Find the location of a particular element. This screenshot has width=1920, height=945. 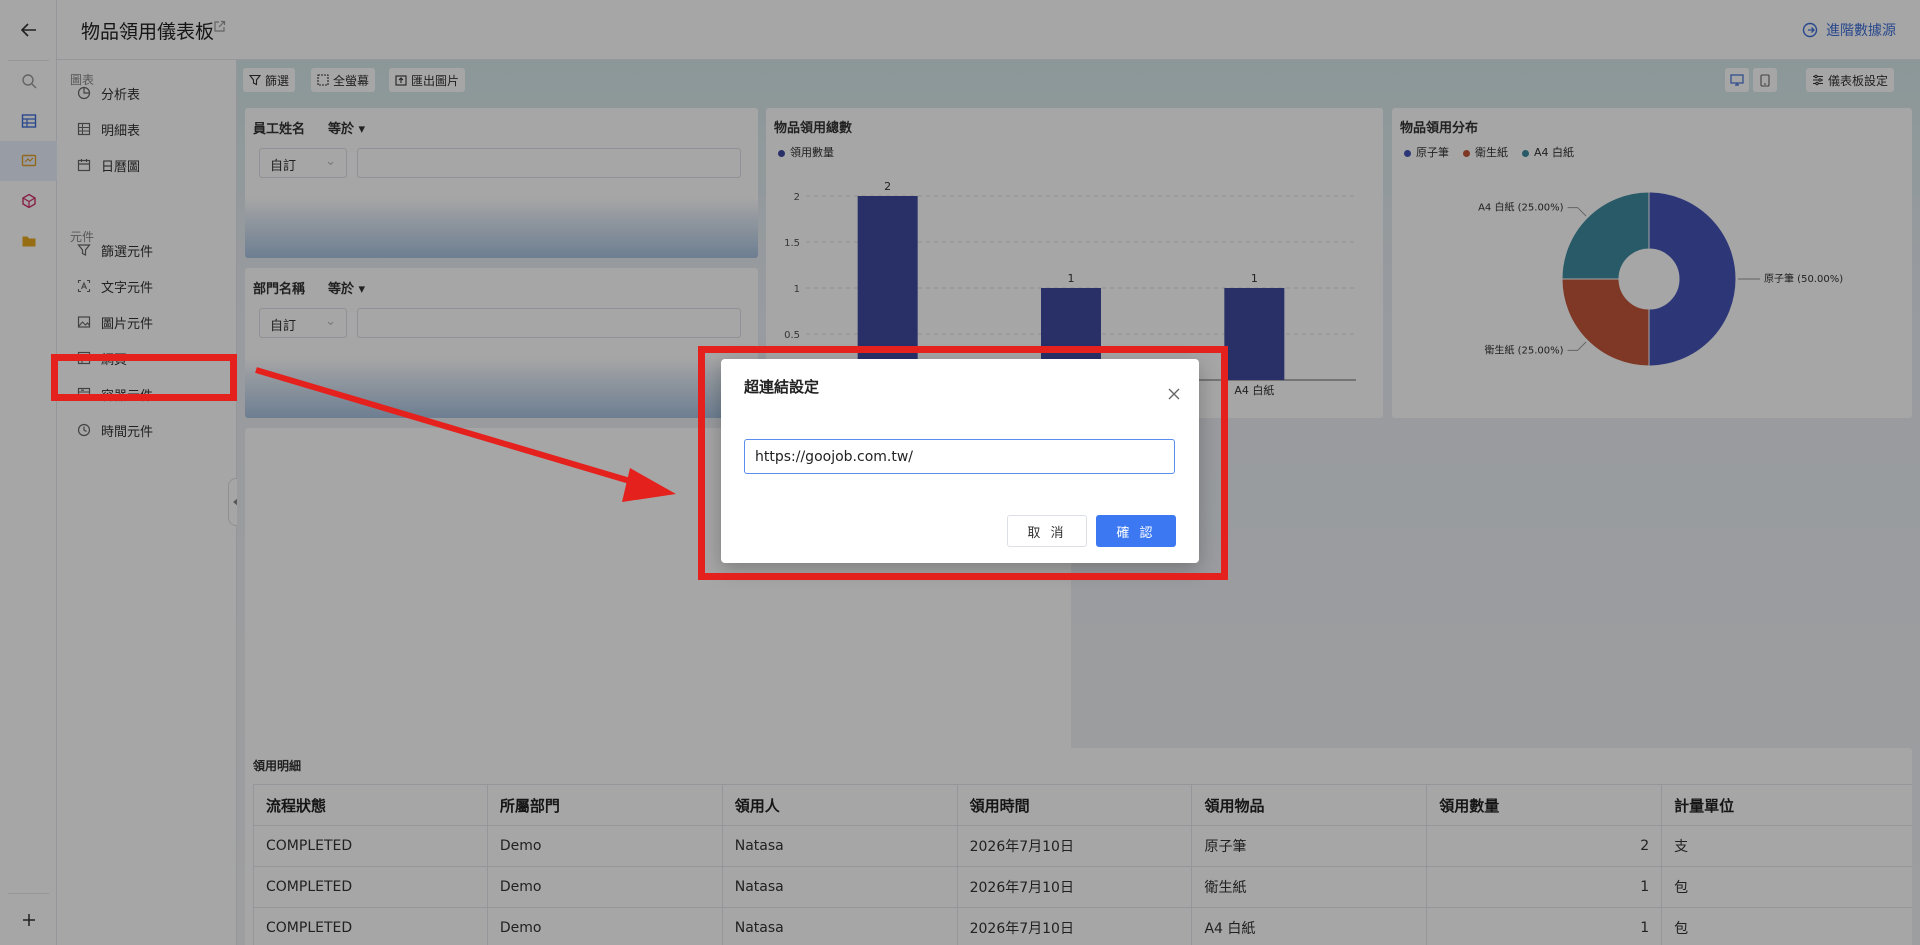

annotation-highlight-webpage is located at coordinates (144, 377).